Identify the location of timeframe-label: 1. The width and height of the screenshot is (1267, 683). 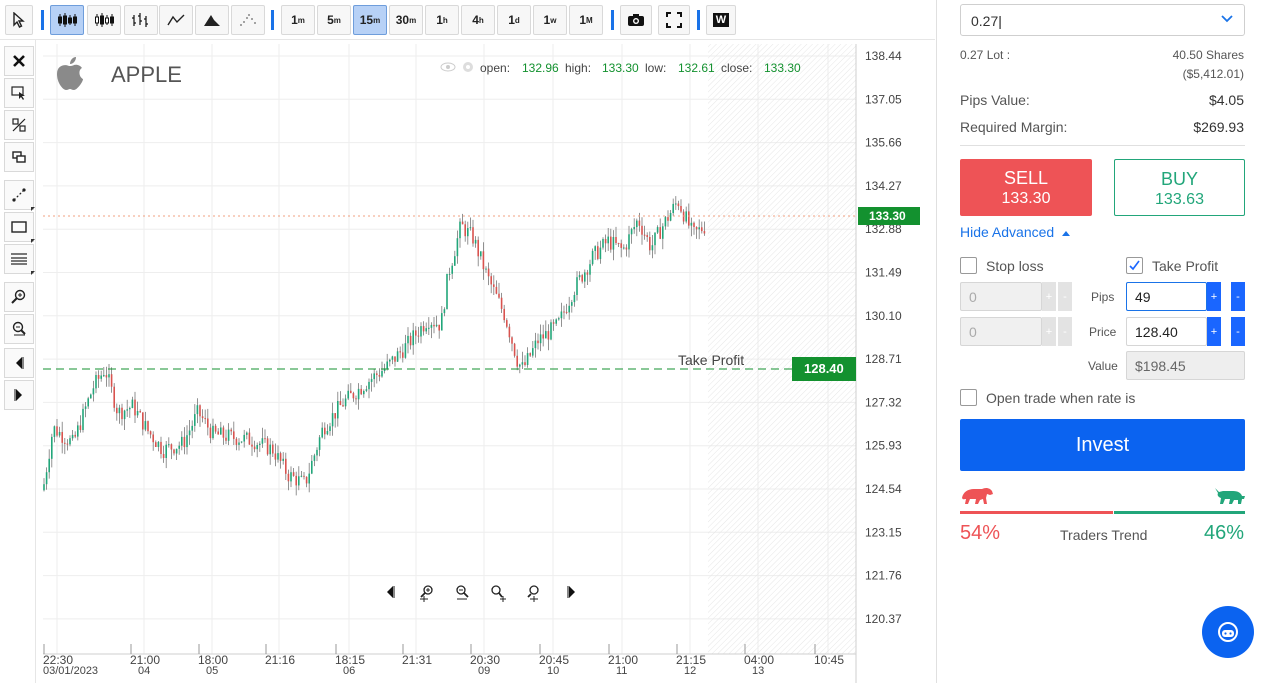
(582, 20).